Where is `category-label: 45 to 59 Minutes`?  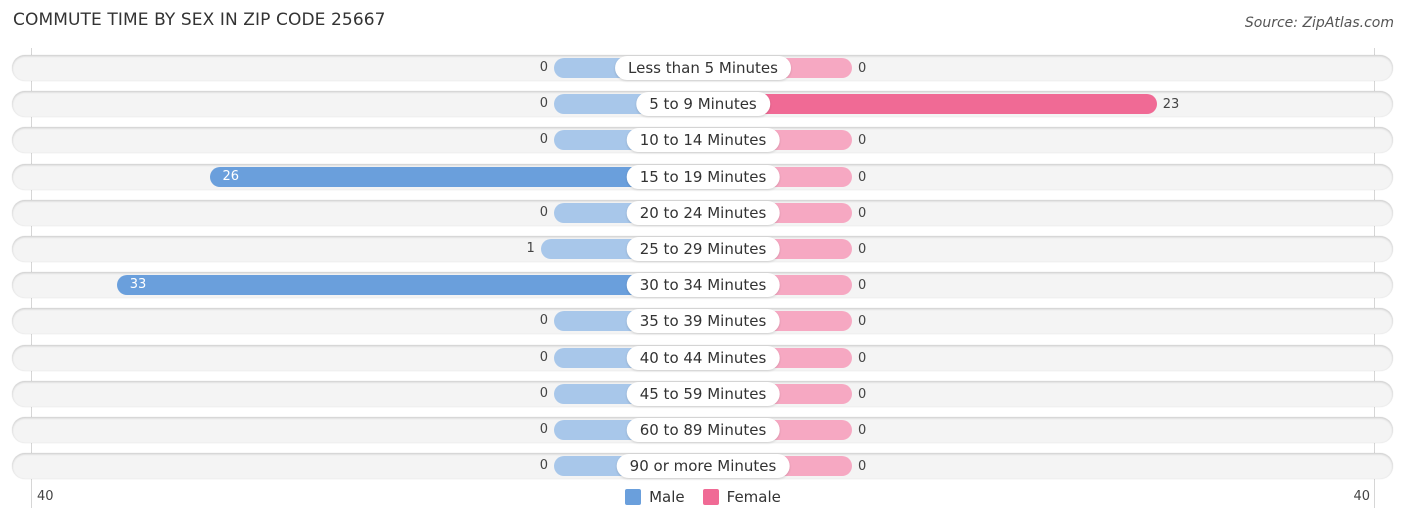
category-label: 45 to 59 Minutes is located at coordinates (703, 394).